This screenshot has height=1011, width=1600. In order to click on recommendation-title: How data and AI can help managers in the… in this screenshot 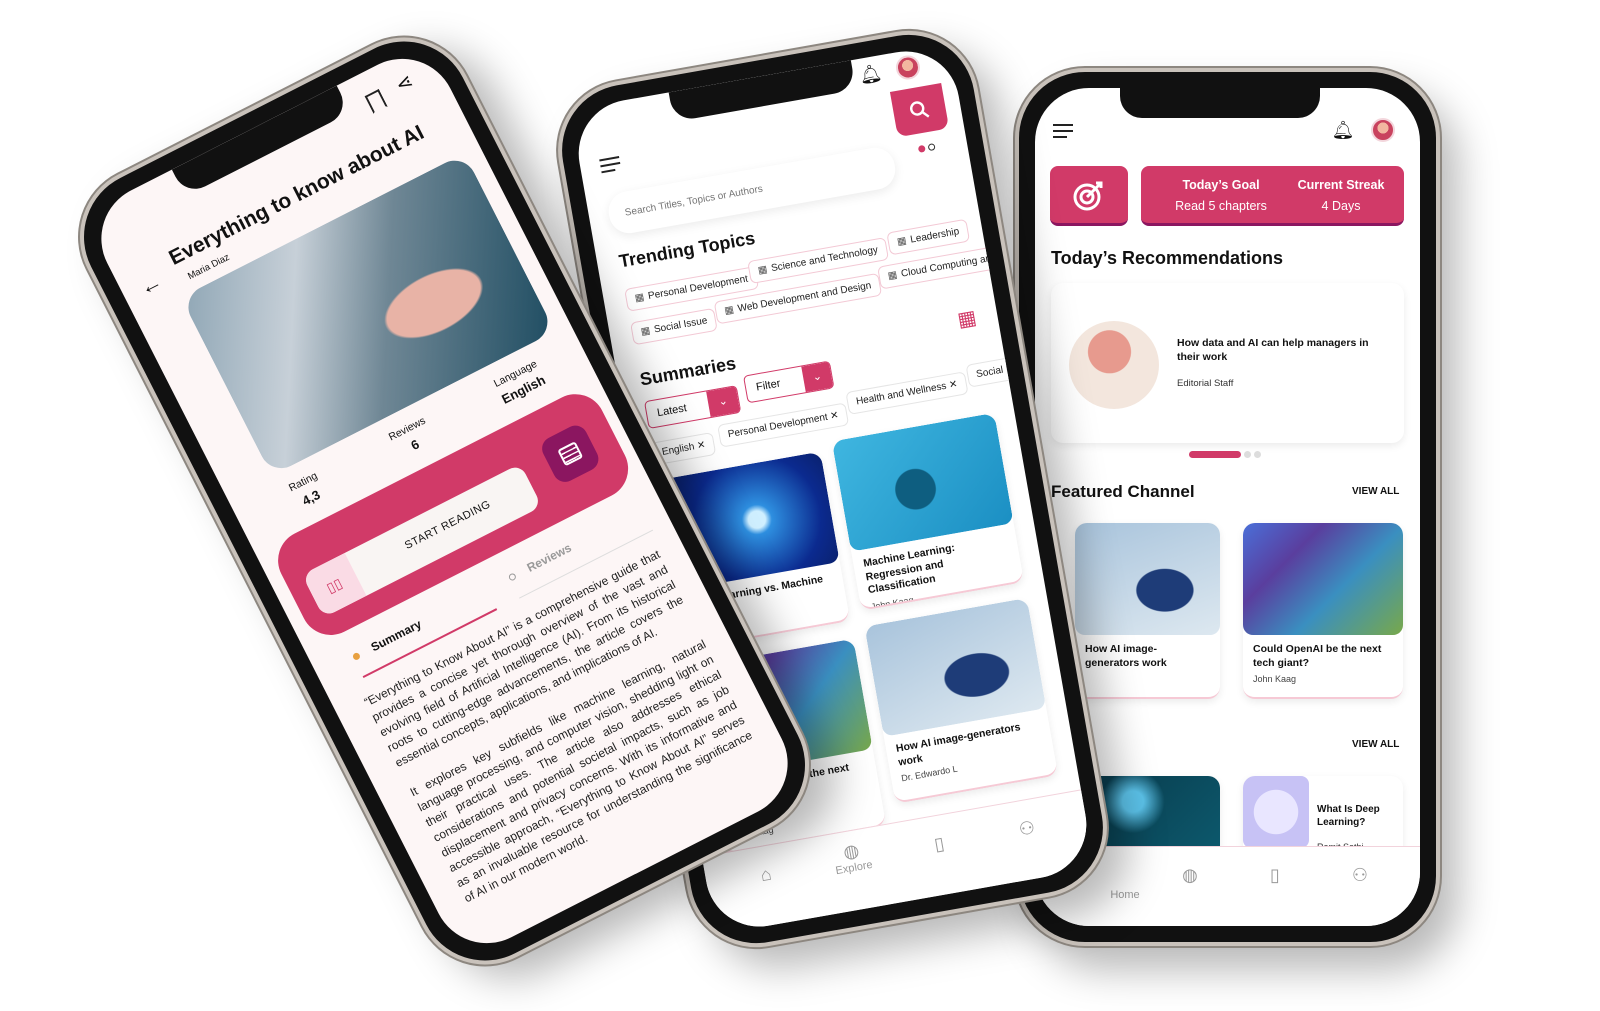, I will do `click(1273, 350)`.